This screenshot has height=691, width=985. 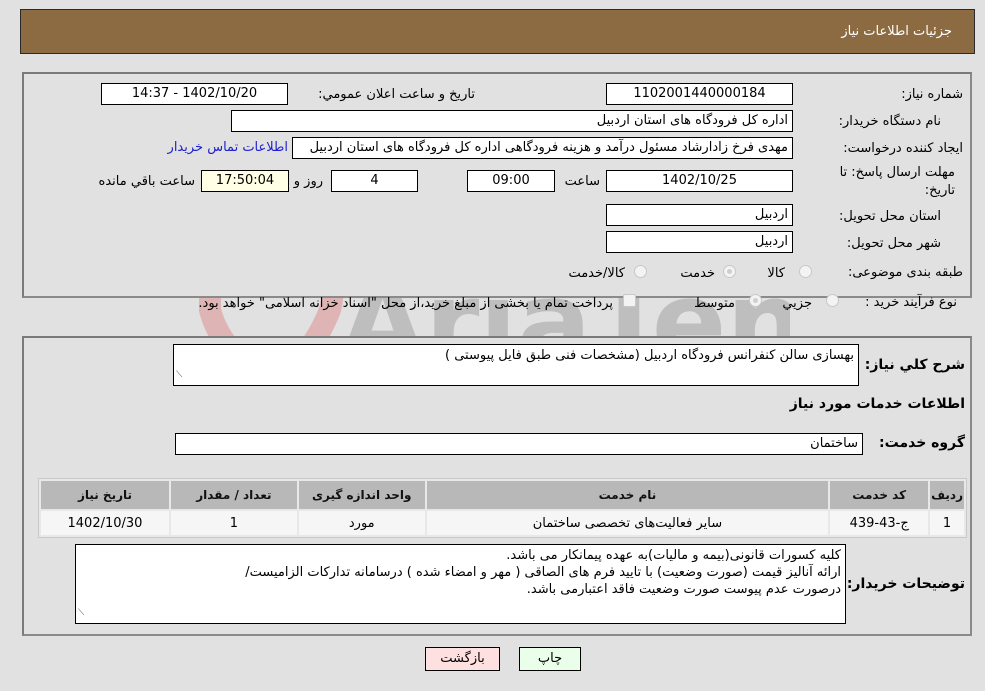 What do you see at coordinates (361, 495) in the screenshot?
I see `col-unit: واحد اندازه گیری` at bounding box center [361, 495].